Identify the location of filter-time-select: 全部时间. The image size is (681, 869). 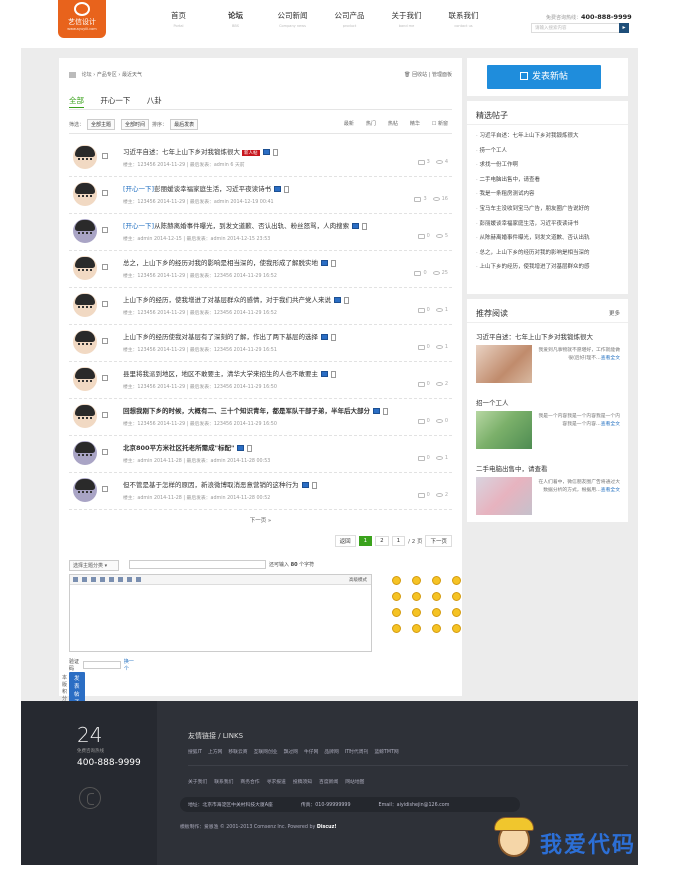
(135, 124).